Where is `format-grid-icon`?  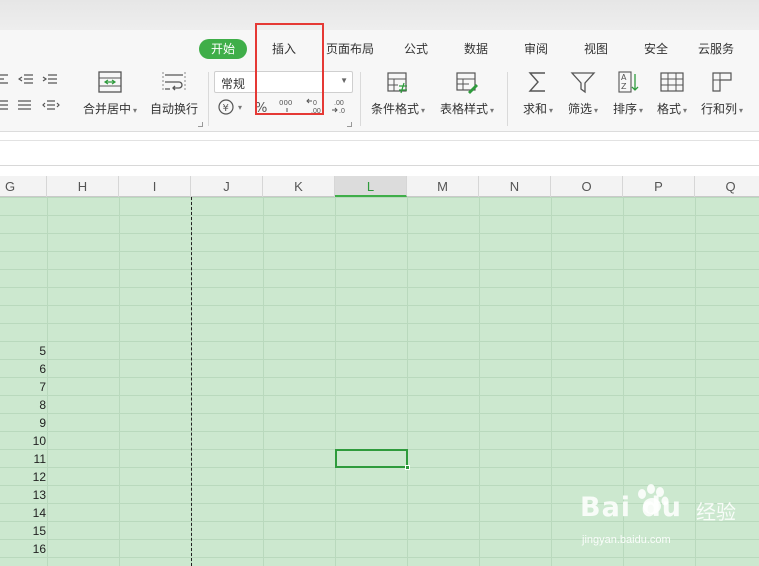 format-grid-icon is located at coordinates (672, 82).